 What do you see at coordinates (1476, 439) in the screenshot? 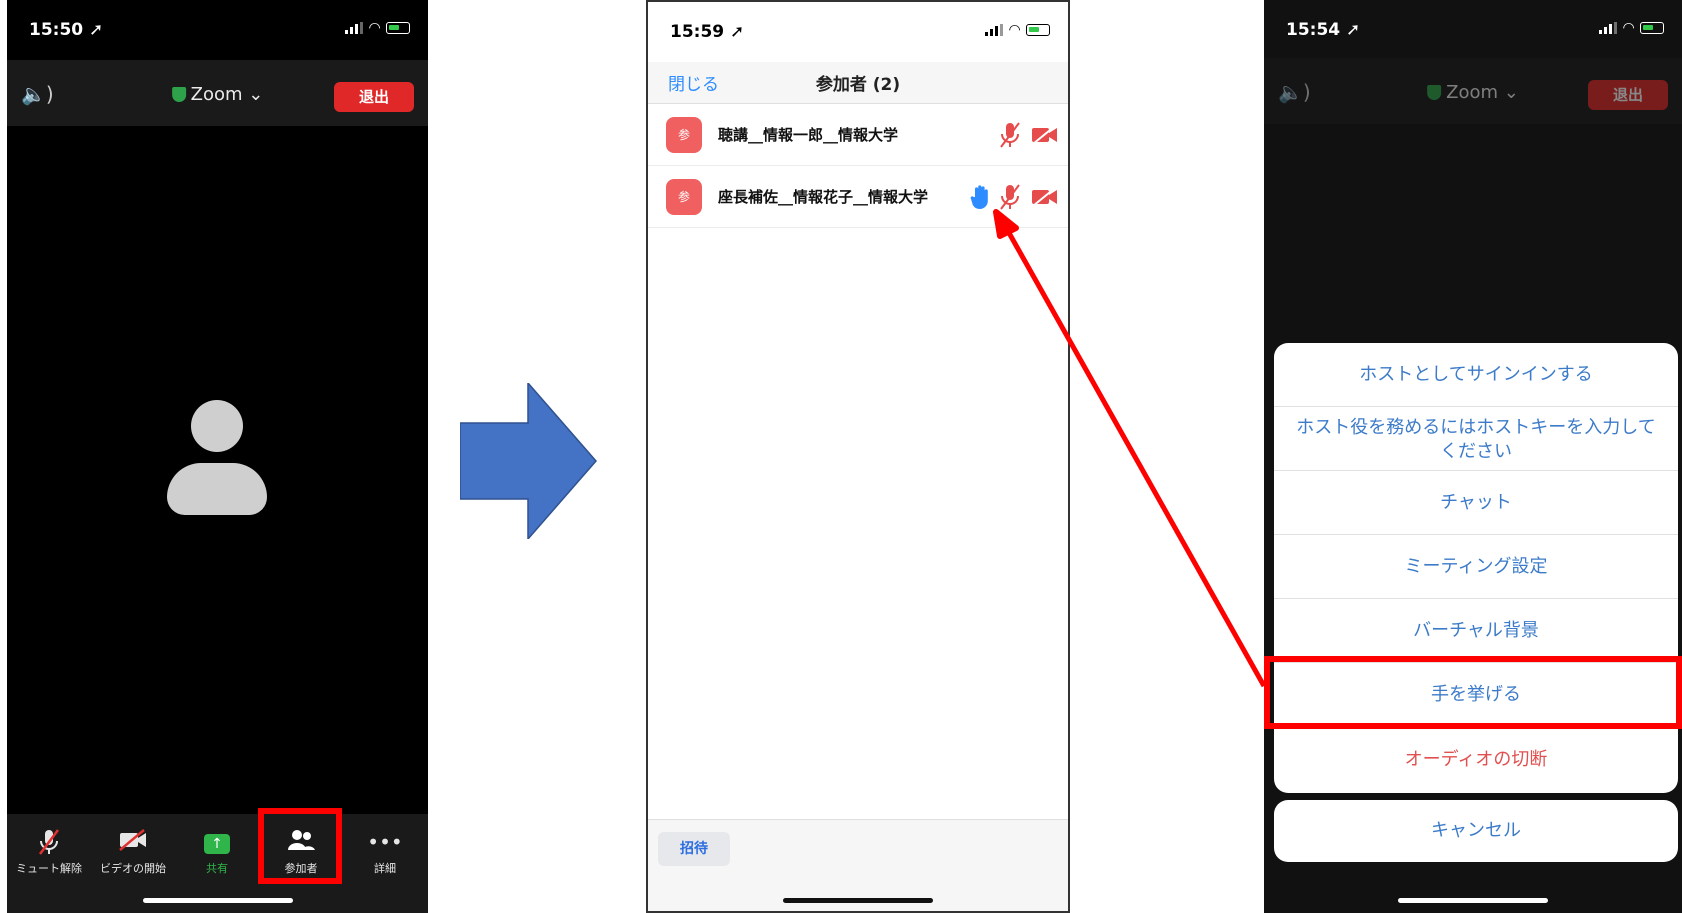
I see `enter-host-key-item: ホスト役を務めるにはホストキーを入力してください` at bounding box center [1476, 439].